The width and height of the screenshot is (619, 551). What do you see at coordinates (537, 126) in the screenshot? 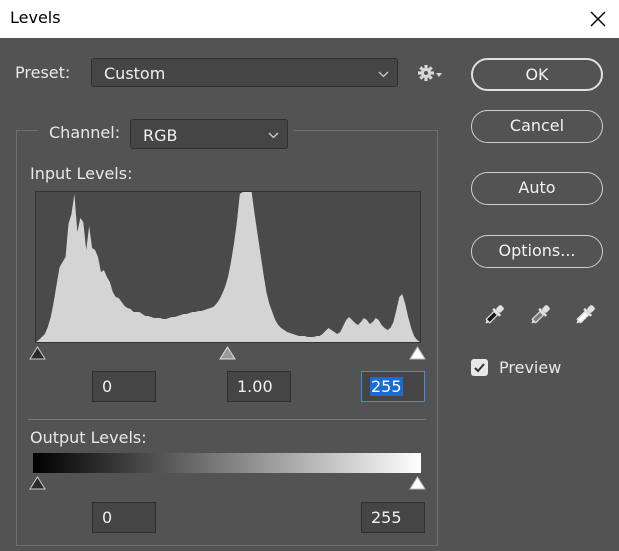
I see `cancel-button: Cancel` at bounding box center [537, 126].